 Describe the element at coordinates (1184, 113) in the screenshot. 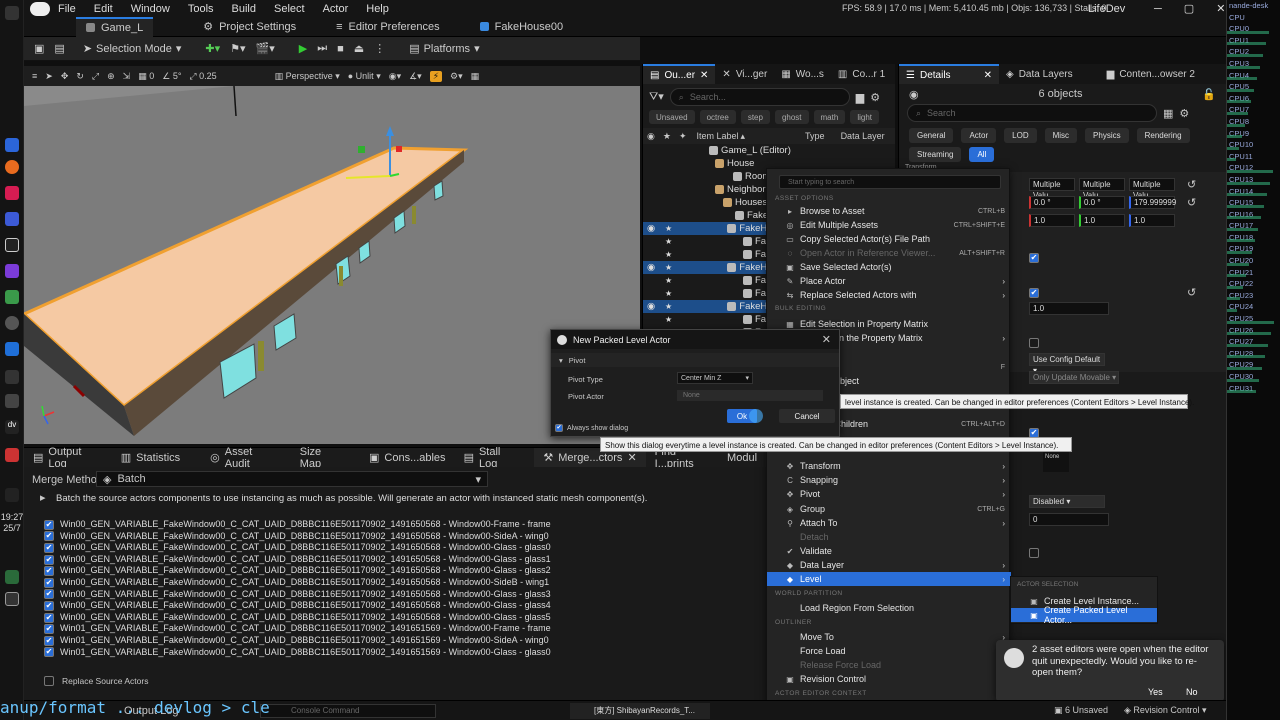

I see `settings-icon: ⚙` at that location.